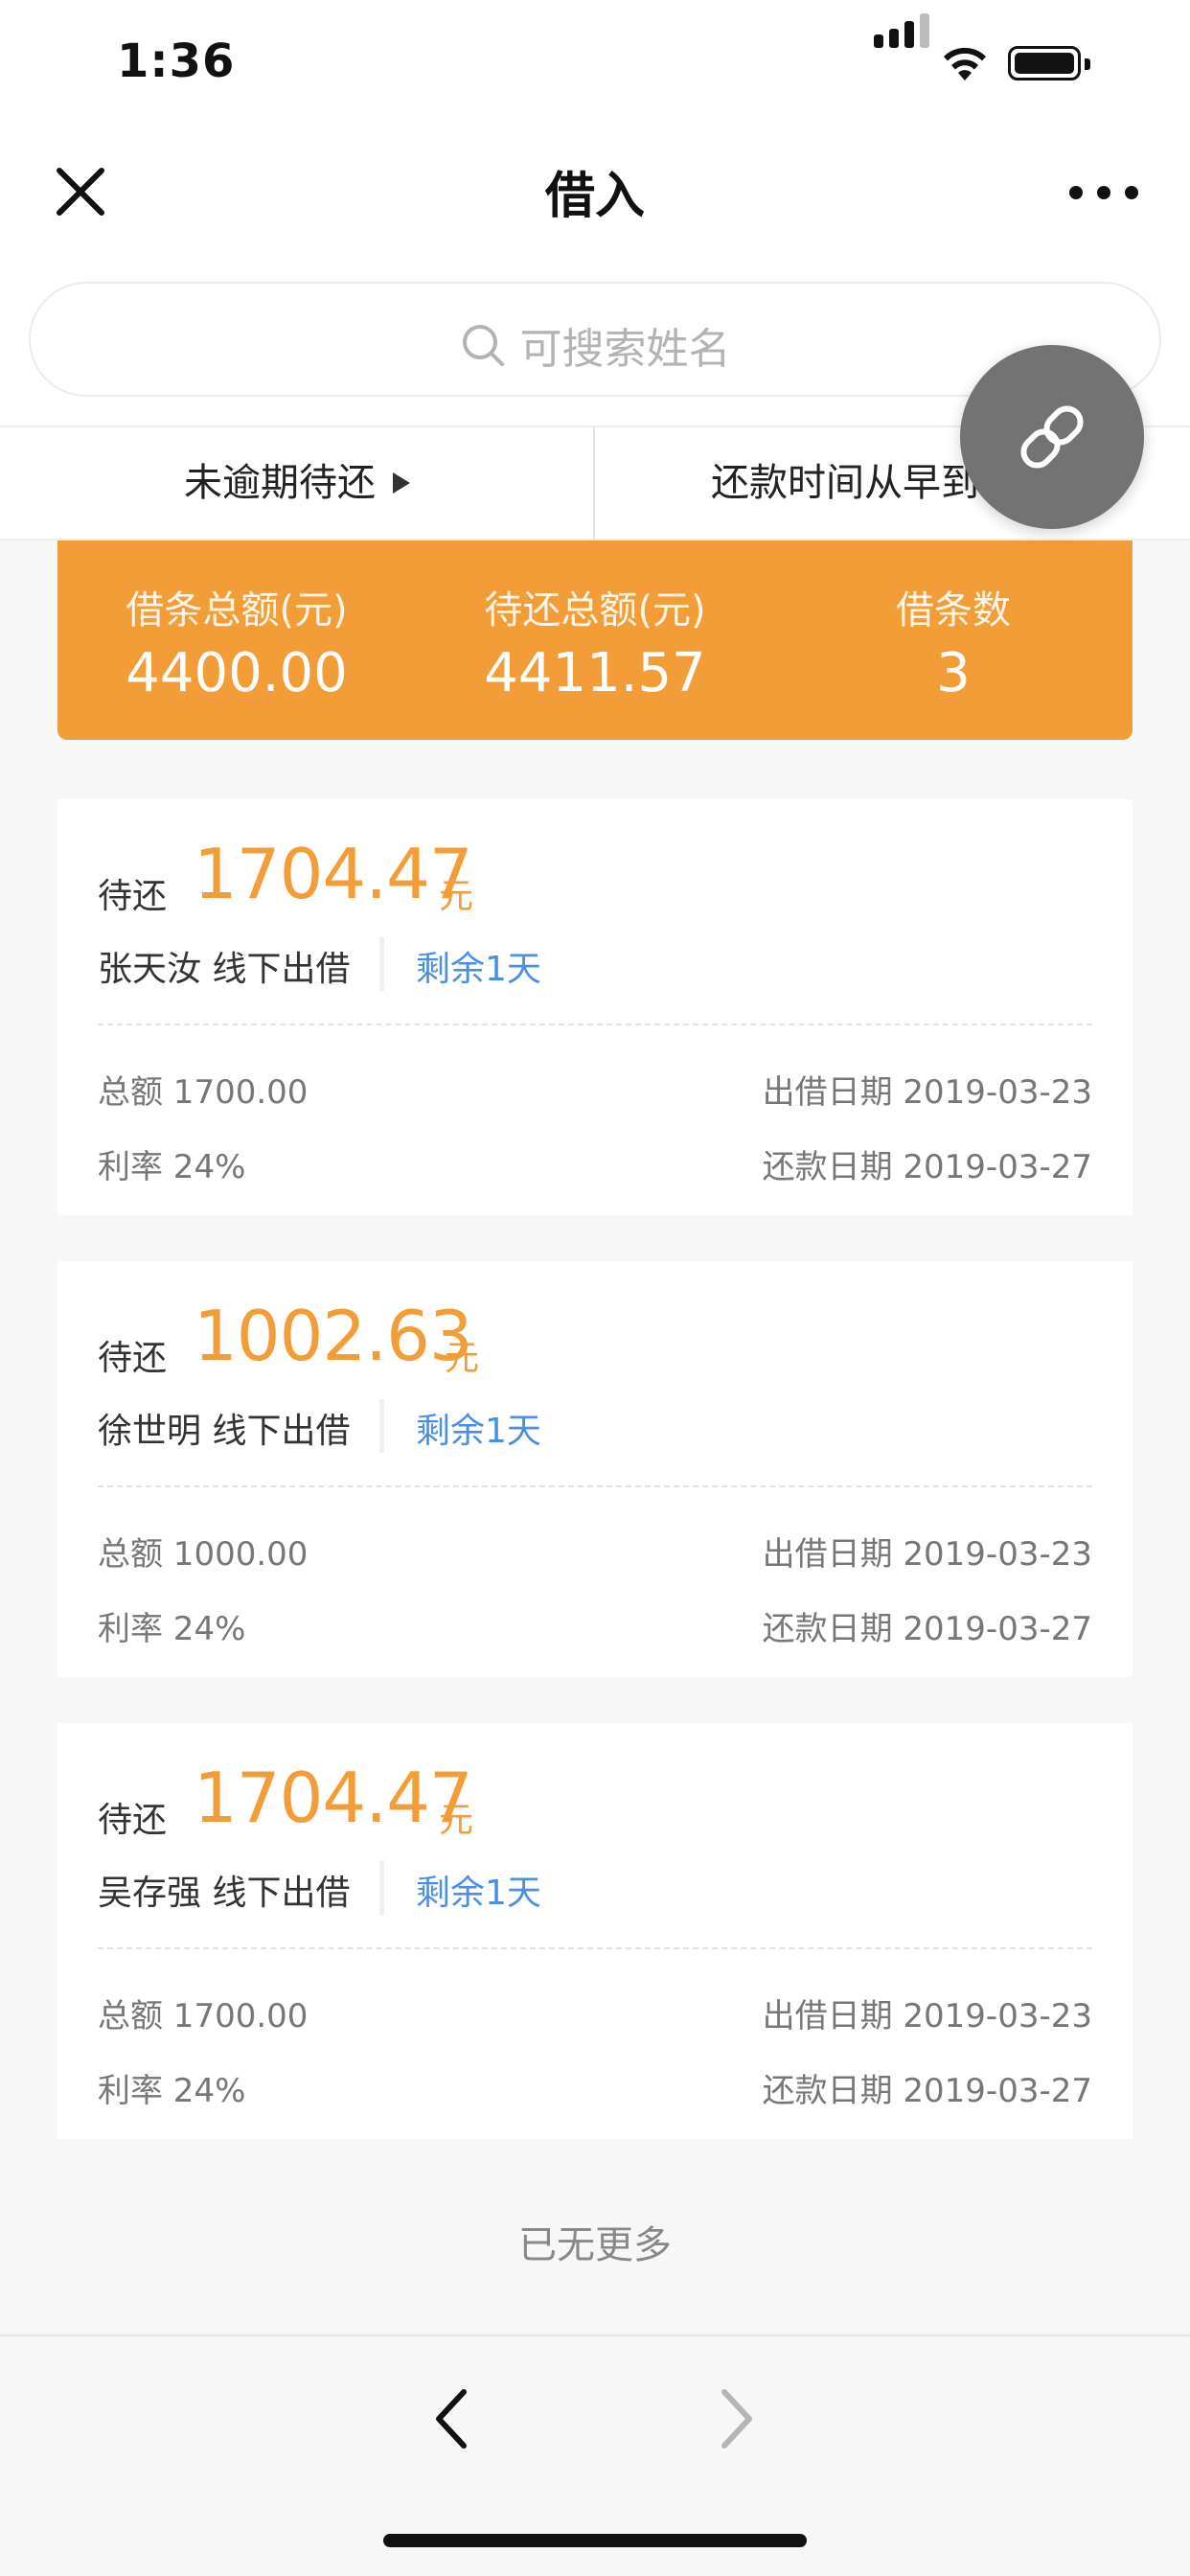 The image size is (1190, 2576). I want to click on status-time: 1:36, so click(177, 61).